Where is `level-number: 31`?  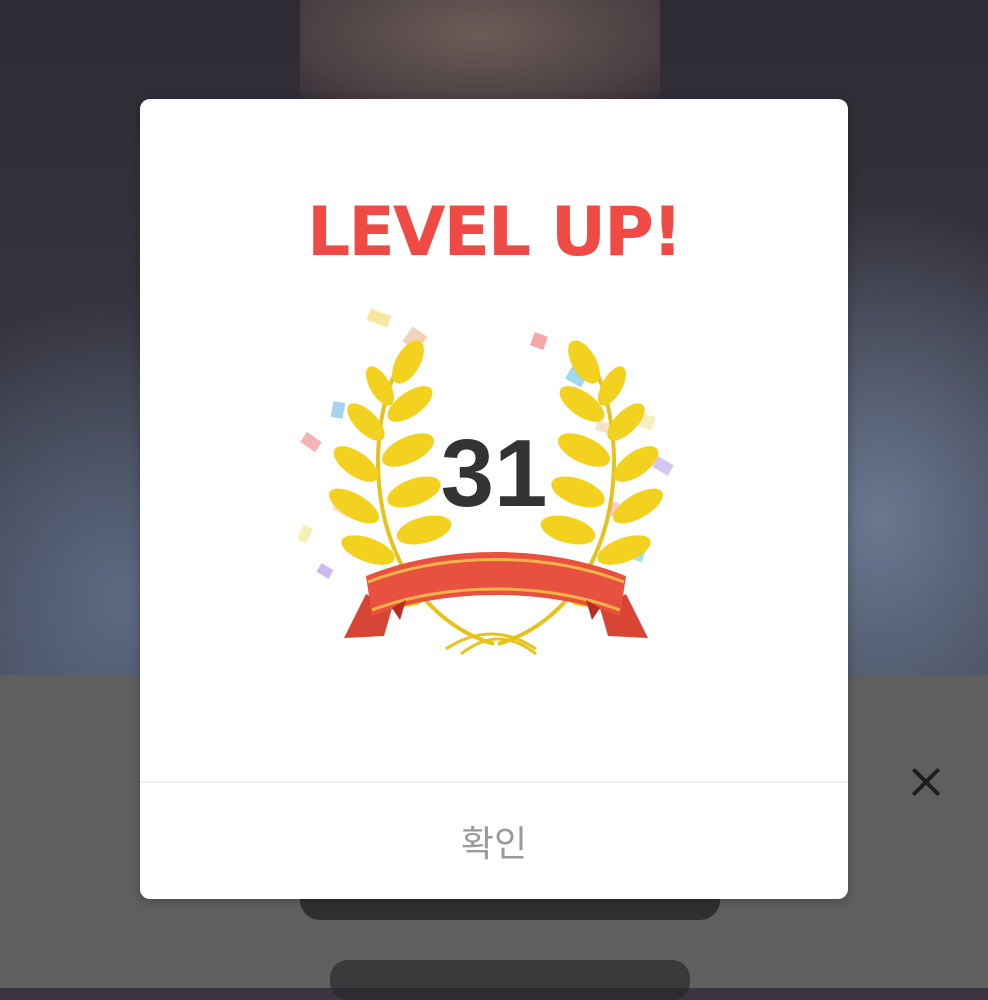 level-number: 31 is located at coordinates (494, 473).